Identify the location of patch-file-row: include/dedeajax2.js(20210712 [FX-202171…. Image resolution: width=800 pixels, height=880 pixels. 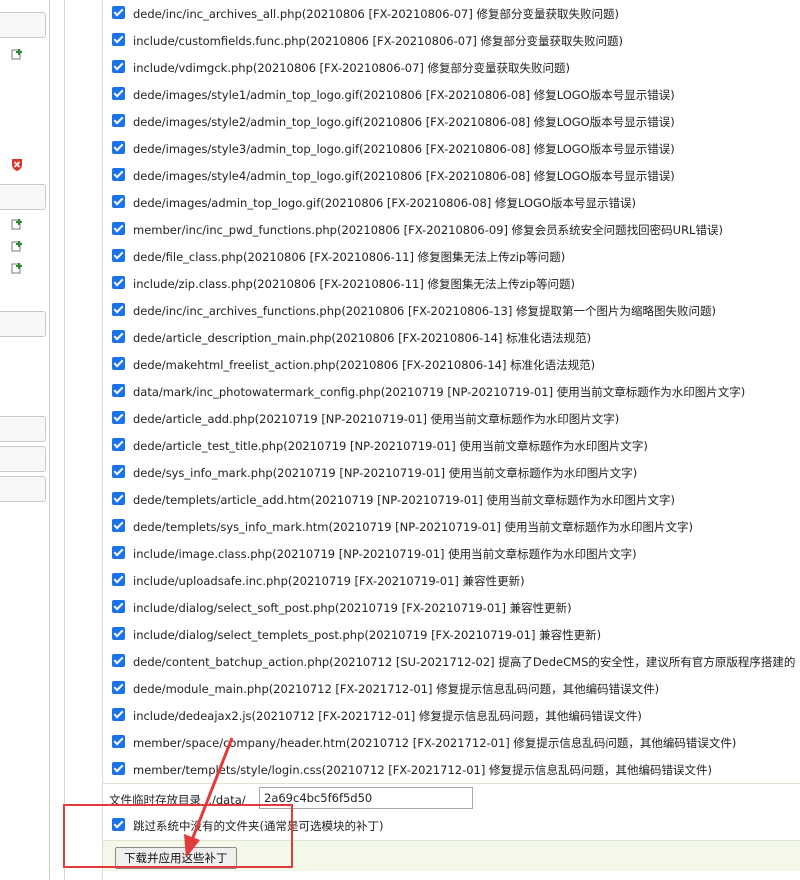
(451, 716).